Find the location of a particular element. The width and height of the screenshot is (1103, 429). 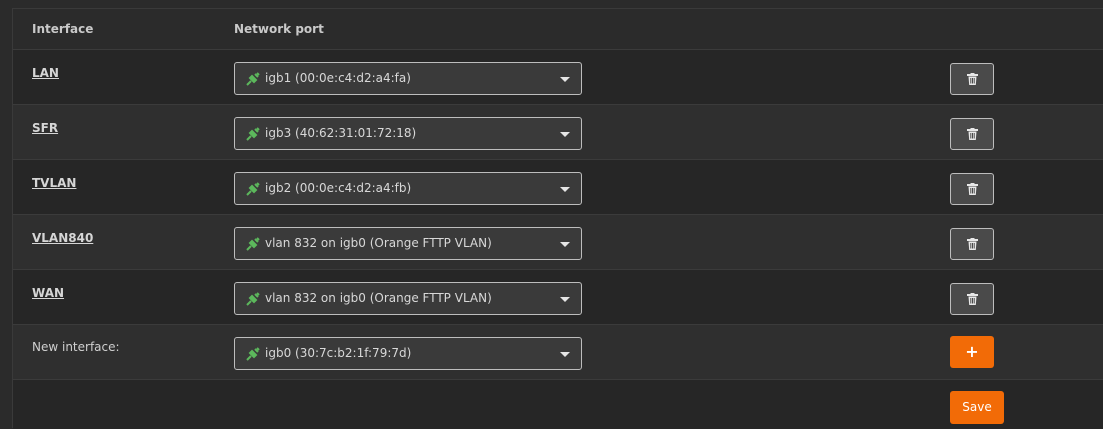

interface-link-lan: LAN is located at coordinates (45, 73).